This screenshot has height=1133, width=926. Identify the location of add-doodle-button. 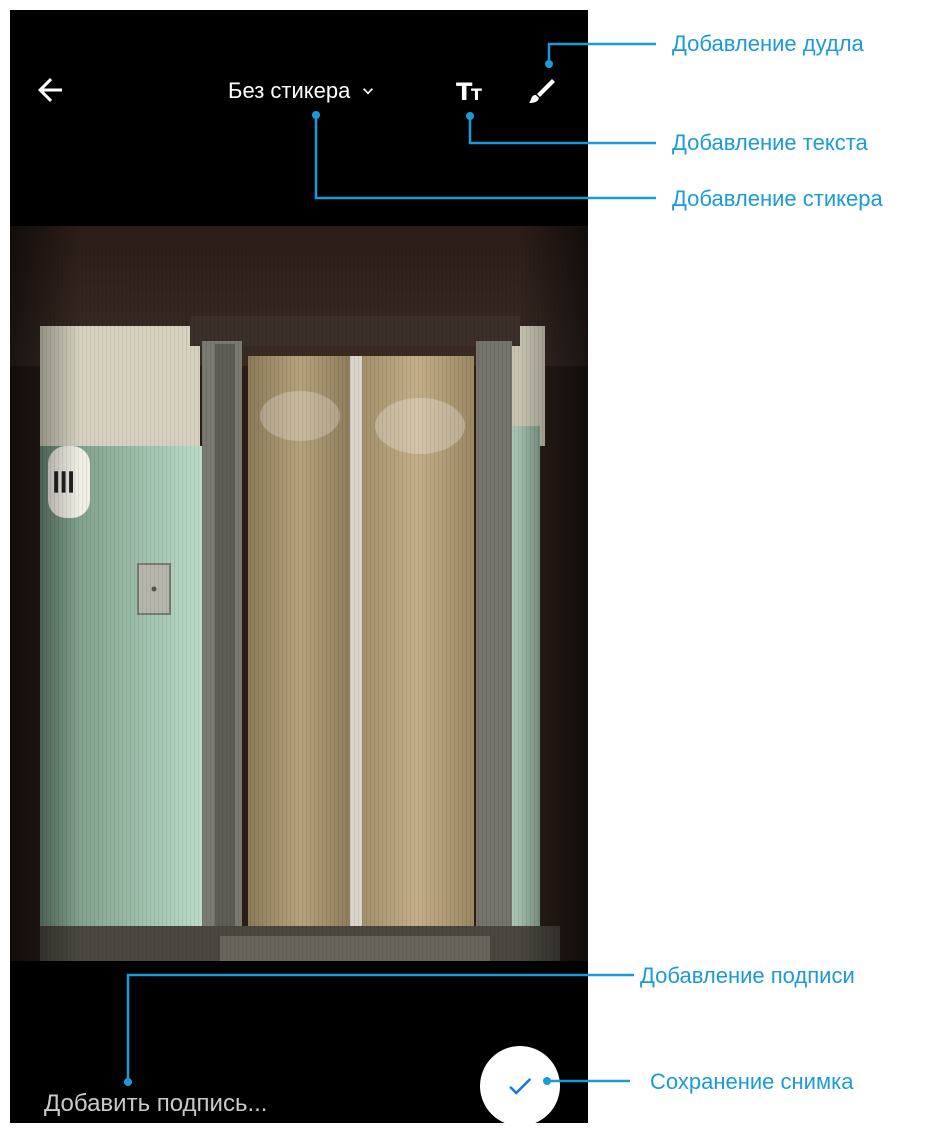
(540, 90).